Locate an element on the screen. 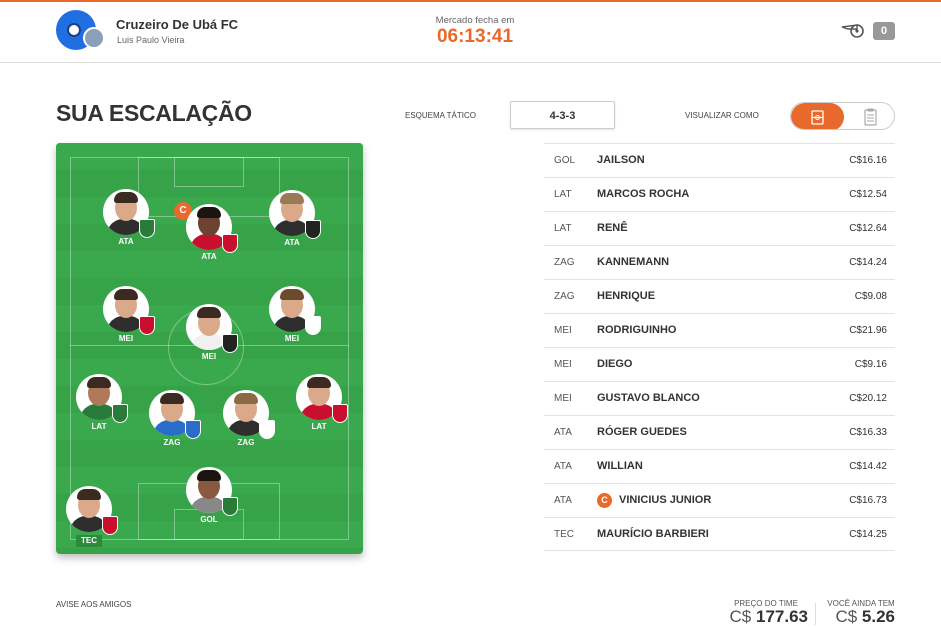  player-card-zag-2: ZAG is located at coordinates (247, 425).